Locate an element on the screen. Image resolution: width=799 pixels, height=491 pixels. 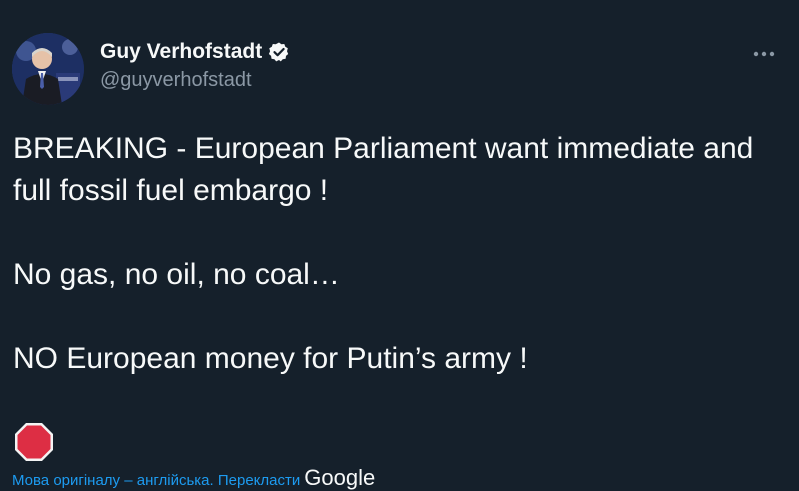
translate-link: Мова оригіналу – англійська. Перекласти is located at coordinates (156, 480).